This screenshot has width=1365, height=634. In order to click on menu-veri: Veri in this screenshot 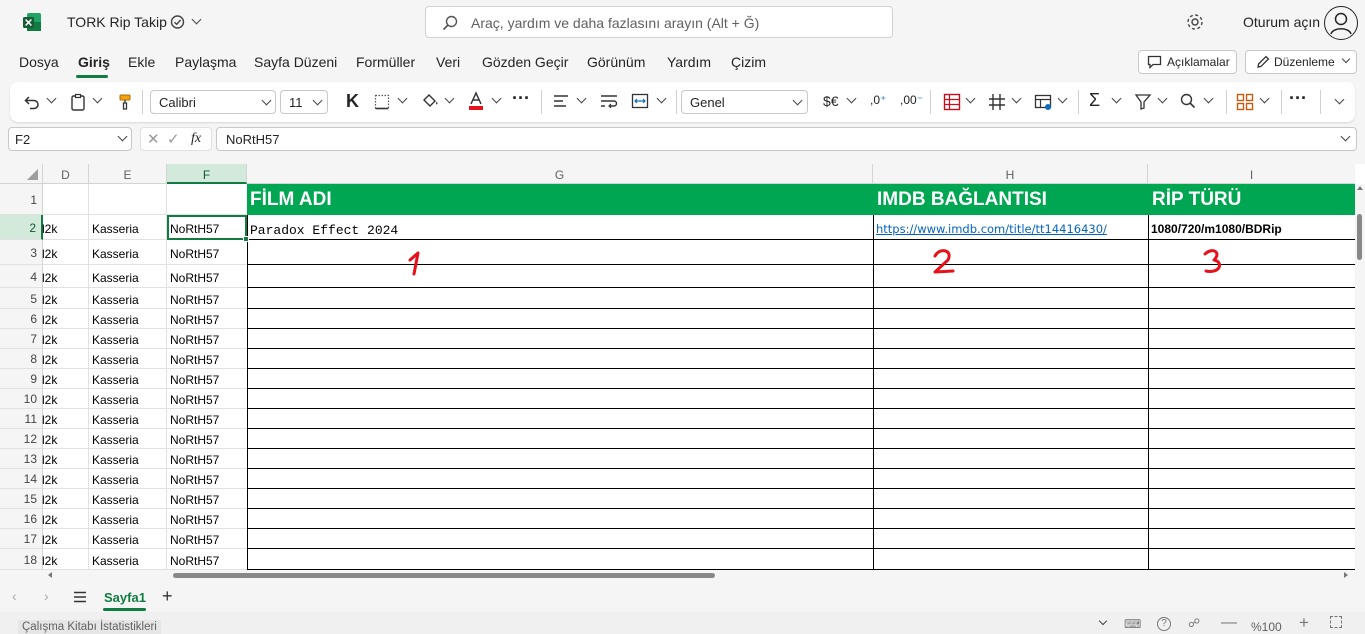, I will do `click(448, 62)`.